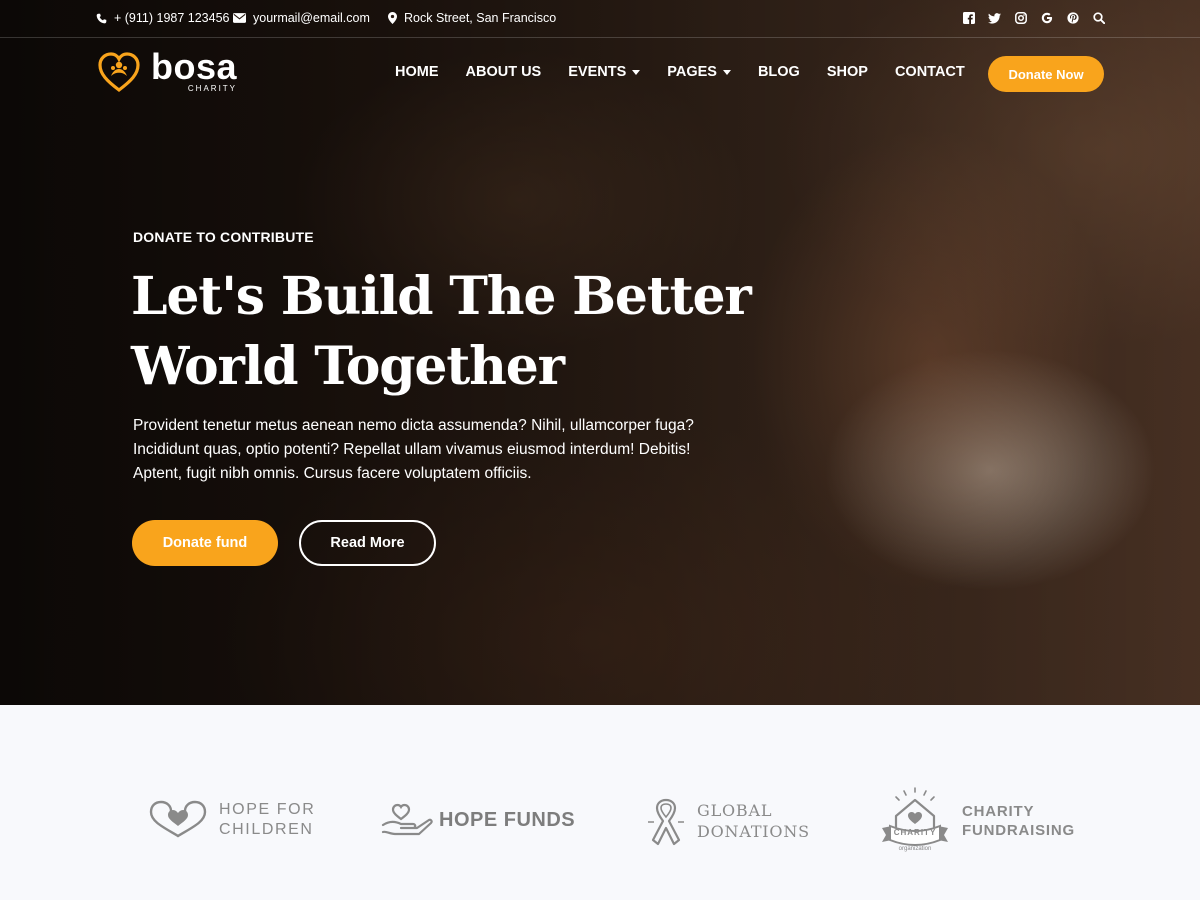  I want to click on heart-hands-logo-icon, so click(119, 72).